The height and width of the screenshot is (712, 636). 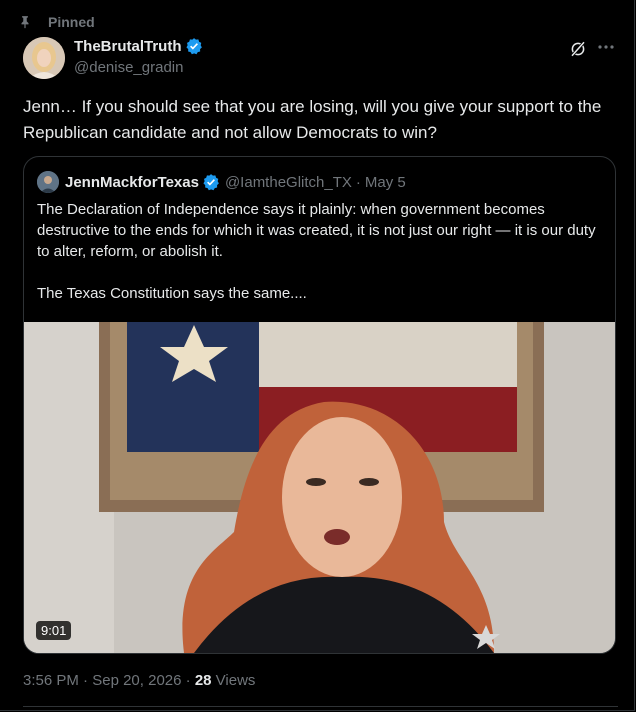 What do you see at coordinates (48, 182) in the screenshot?
I see `quote-avatar` at bounding box center [48, 182].